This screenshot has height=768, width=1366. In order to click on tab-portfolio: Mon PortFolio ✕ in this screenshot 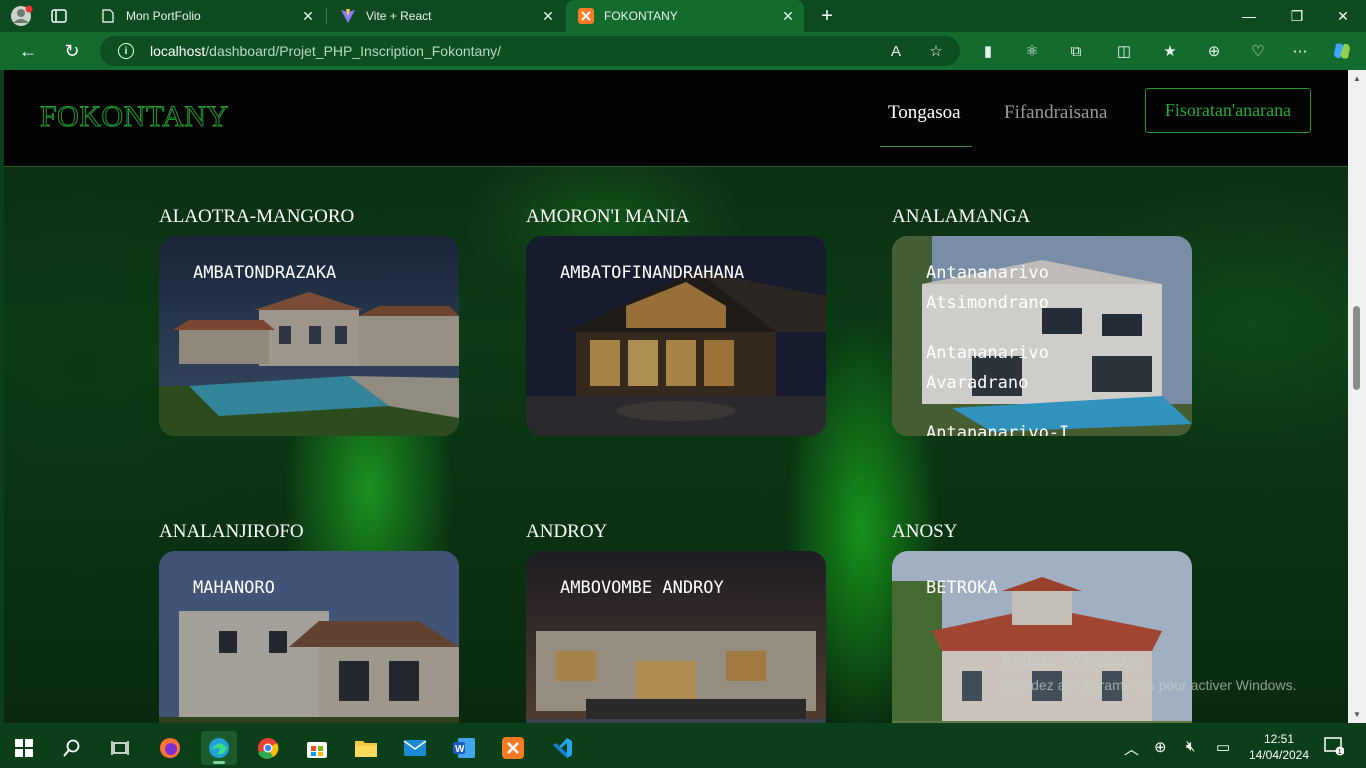, I will do `click(206, 16)`.